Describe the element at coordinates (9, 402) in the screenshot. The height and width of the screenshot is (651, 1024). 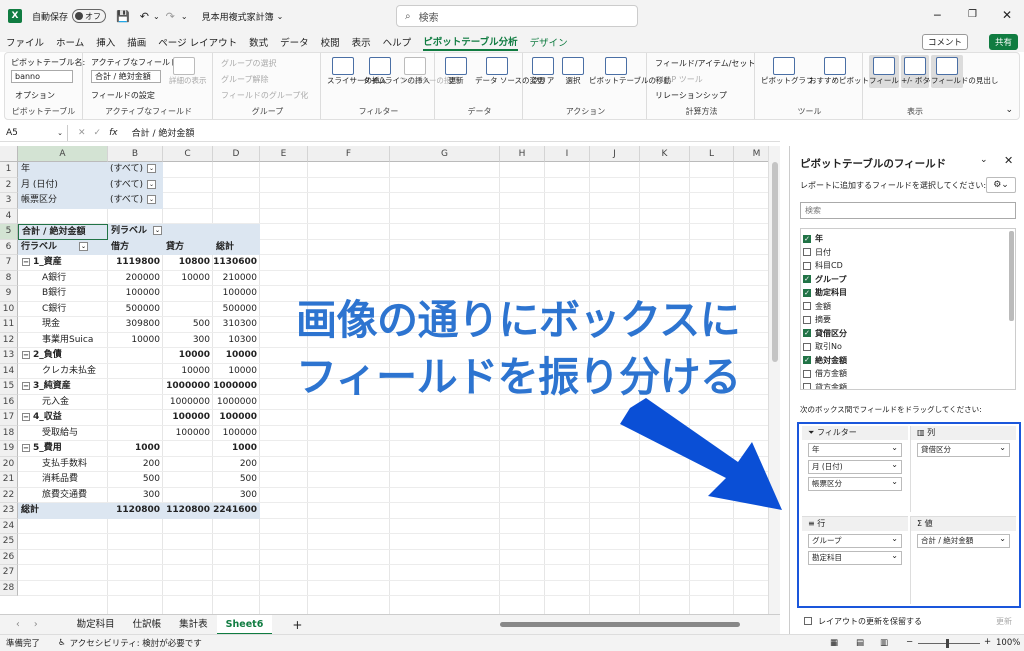
I see `row-header: 16` at that location.